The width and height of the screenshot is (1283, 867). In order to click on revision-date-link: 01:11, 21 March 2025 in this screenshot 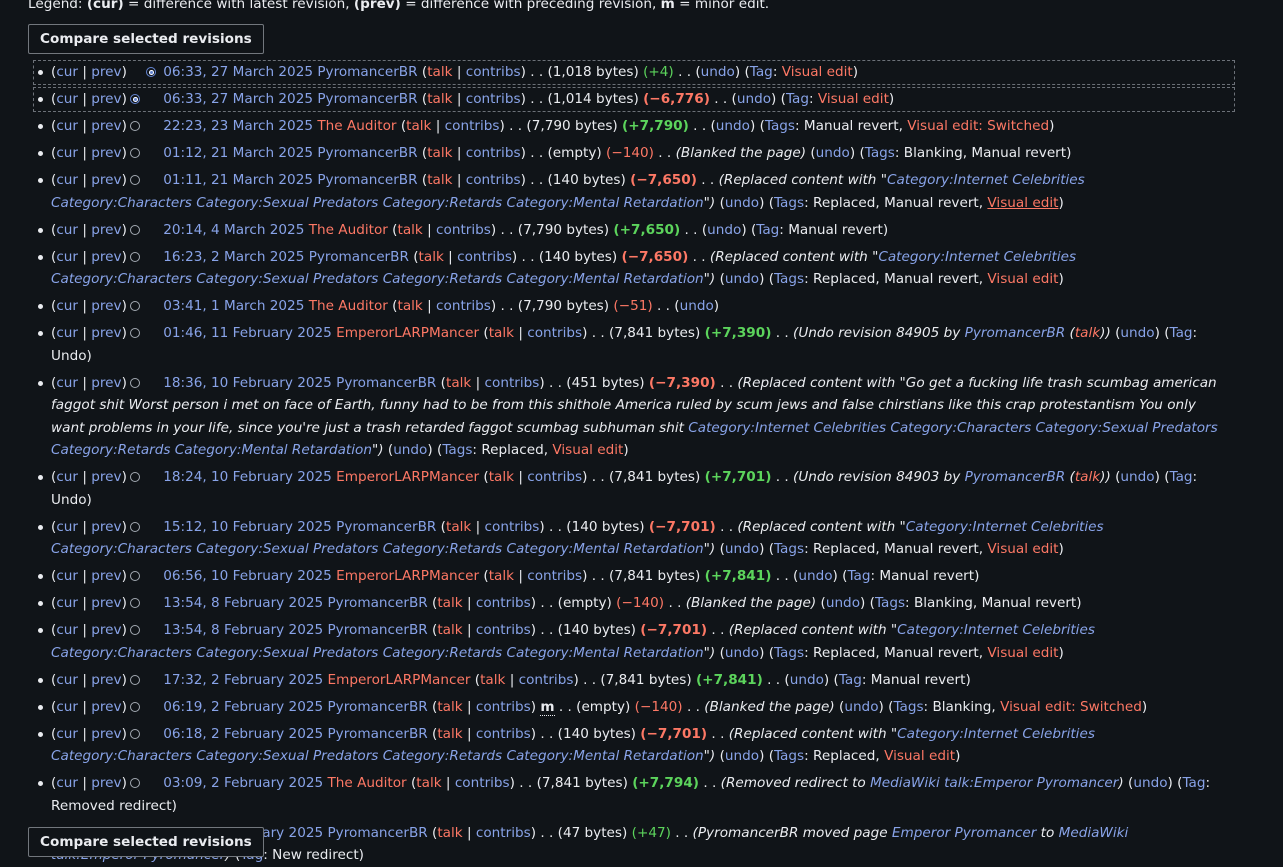, I will do `click(238, 180)`.